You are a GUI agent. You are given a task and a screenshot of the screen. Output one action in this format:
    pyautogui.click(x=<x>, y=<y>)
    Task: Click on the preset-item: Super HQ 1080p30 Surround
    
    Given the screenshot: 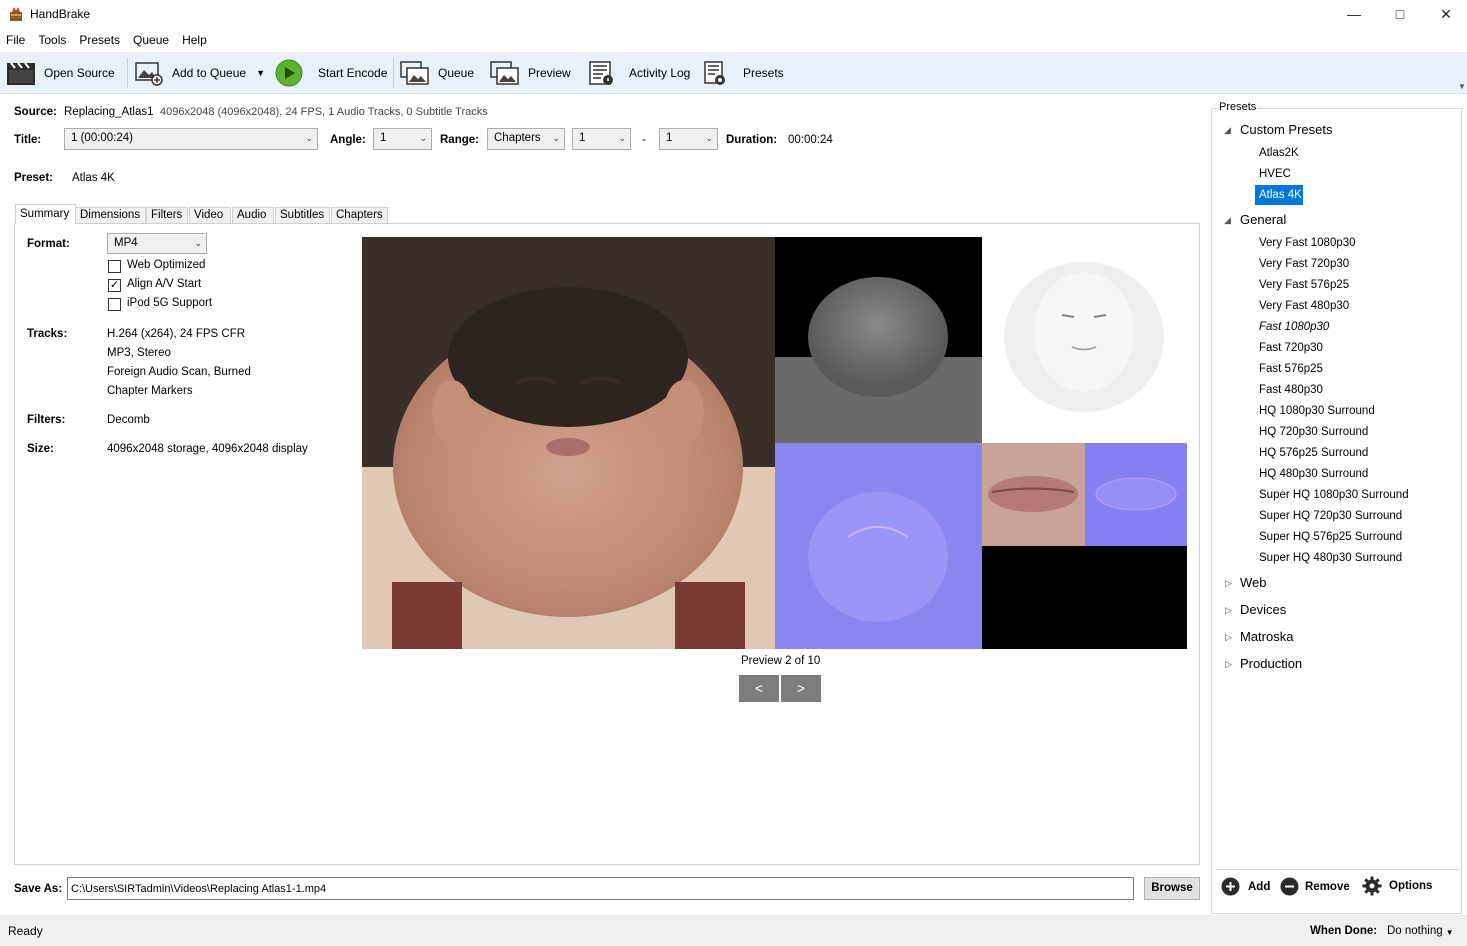 What is the action you would take?
    pyautogui.click(x=1334, y=495)
    